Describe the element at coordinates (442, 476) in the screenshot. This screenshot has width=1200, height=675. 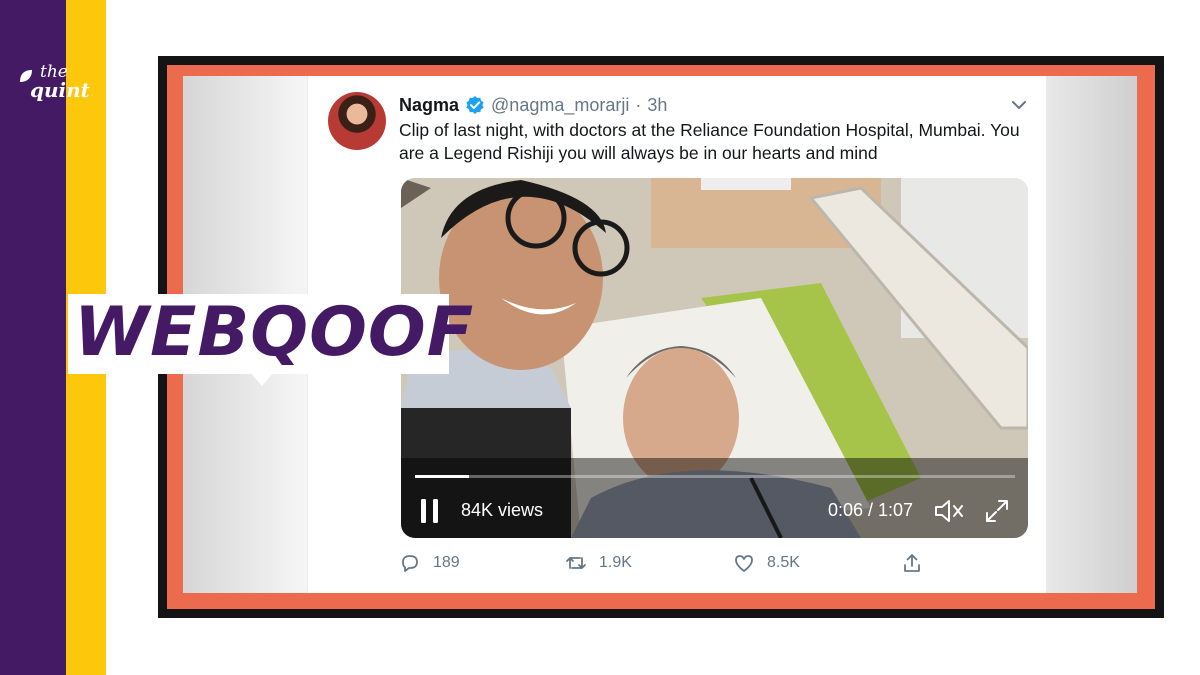
I see `video-progress-fill` at that location.